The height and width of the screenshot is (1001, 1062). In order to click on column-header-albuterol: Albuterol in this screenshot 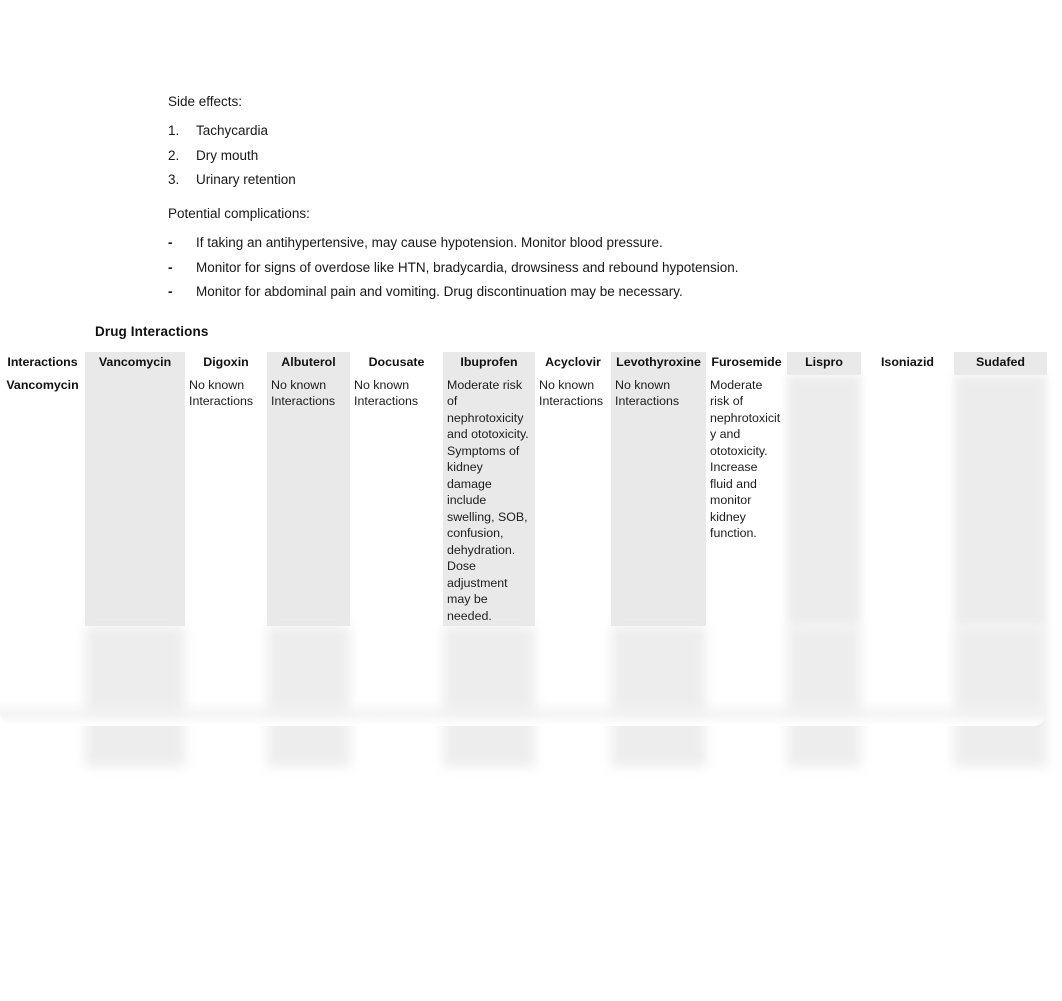, I will do `click(308, 363)`.